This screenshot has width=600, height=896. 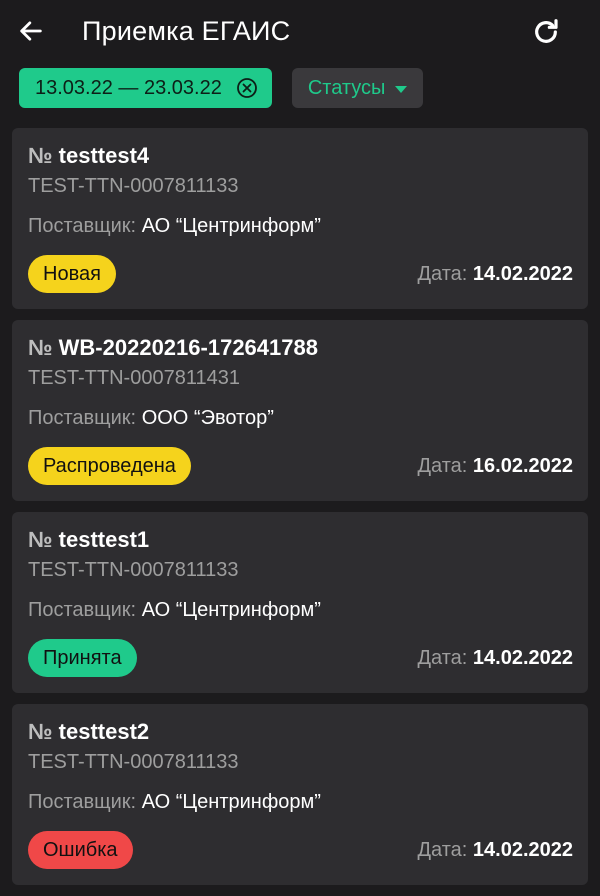 I want to click on arrow-left-icon, so click(x=31, y=31).